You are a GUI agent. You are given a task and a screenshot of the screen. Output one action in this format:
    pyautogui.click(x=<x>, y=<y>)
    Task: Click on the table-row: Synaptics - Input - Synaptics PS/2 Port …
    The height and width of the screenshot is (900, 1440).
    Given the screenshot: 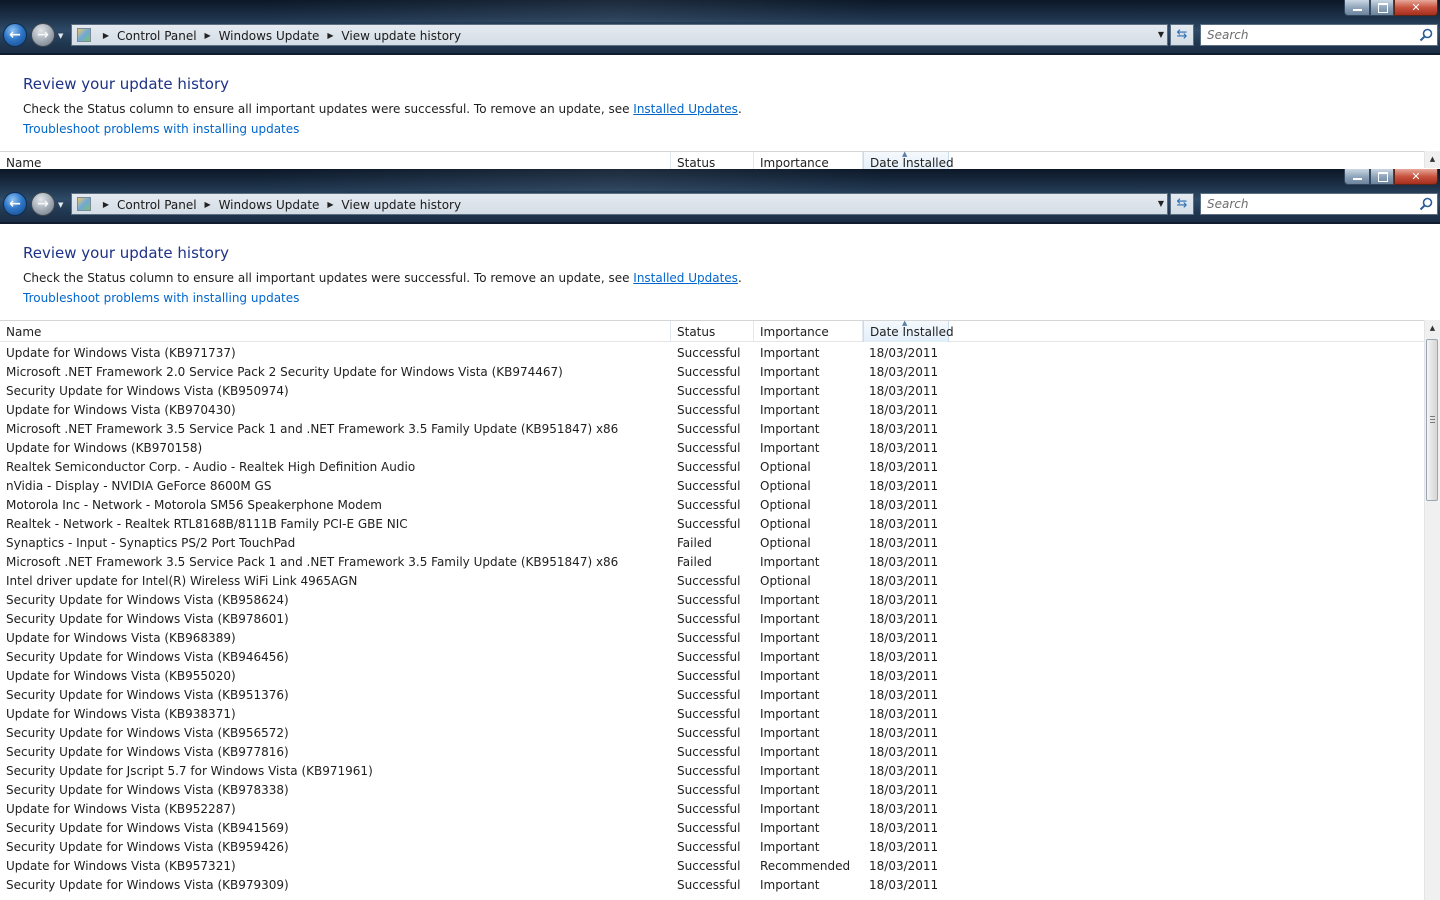 What is the action you would take?
    pyautogui.click(x=712, y=543)
    